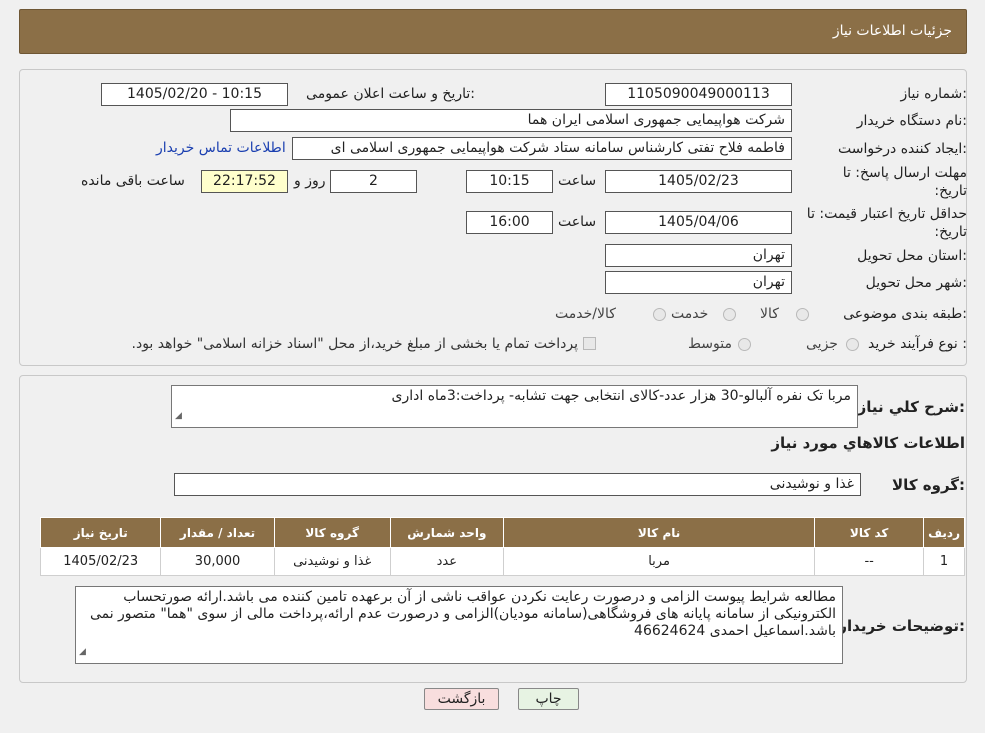 The width and height of the screenshot is (985, 733). What do you see at coordinates (217, 532) in the screenshot?
I see `col-qty: تعداد / مقدار` at bounding box center [217, 532].